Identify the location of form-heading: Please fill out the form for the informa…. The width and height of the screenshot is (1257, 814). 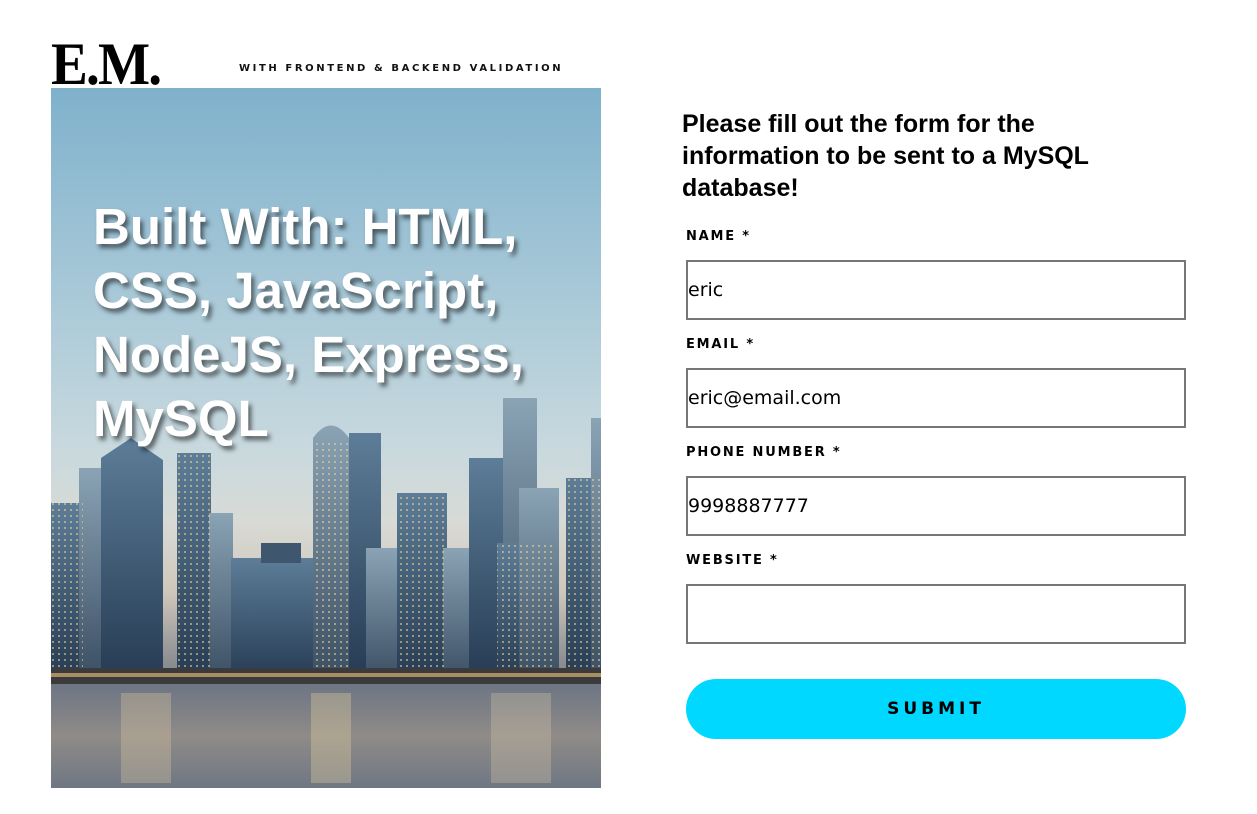
(885, 156).